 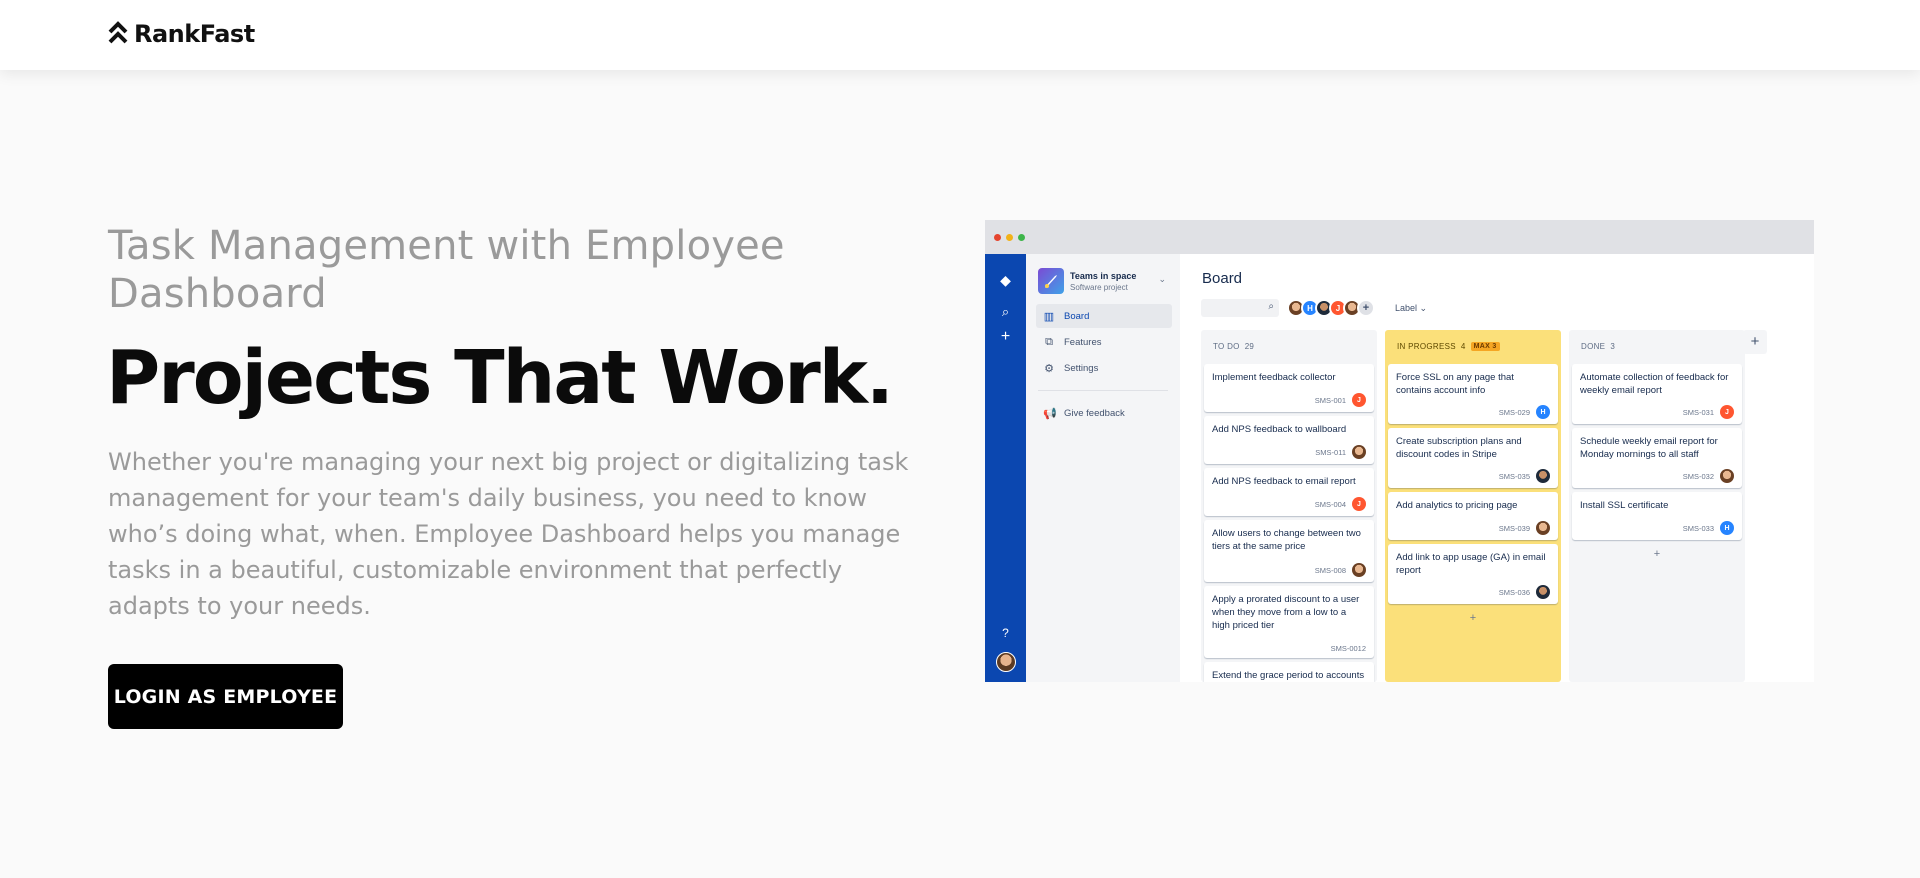 What do you see at coordinates (1288, 675) in the screenshot?
I see `card-title: Extend the grace period to accounts` at bounding box center [1288, 675].